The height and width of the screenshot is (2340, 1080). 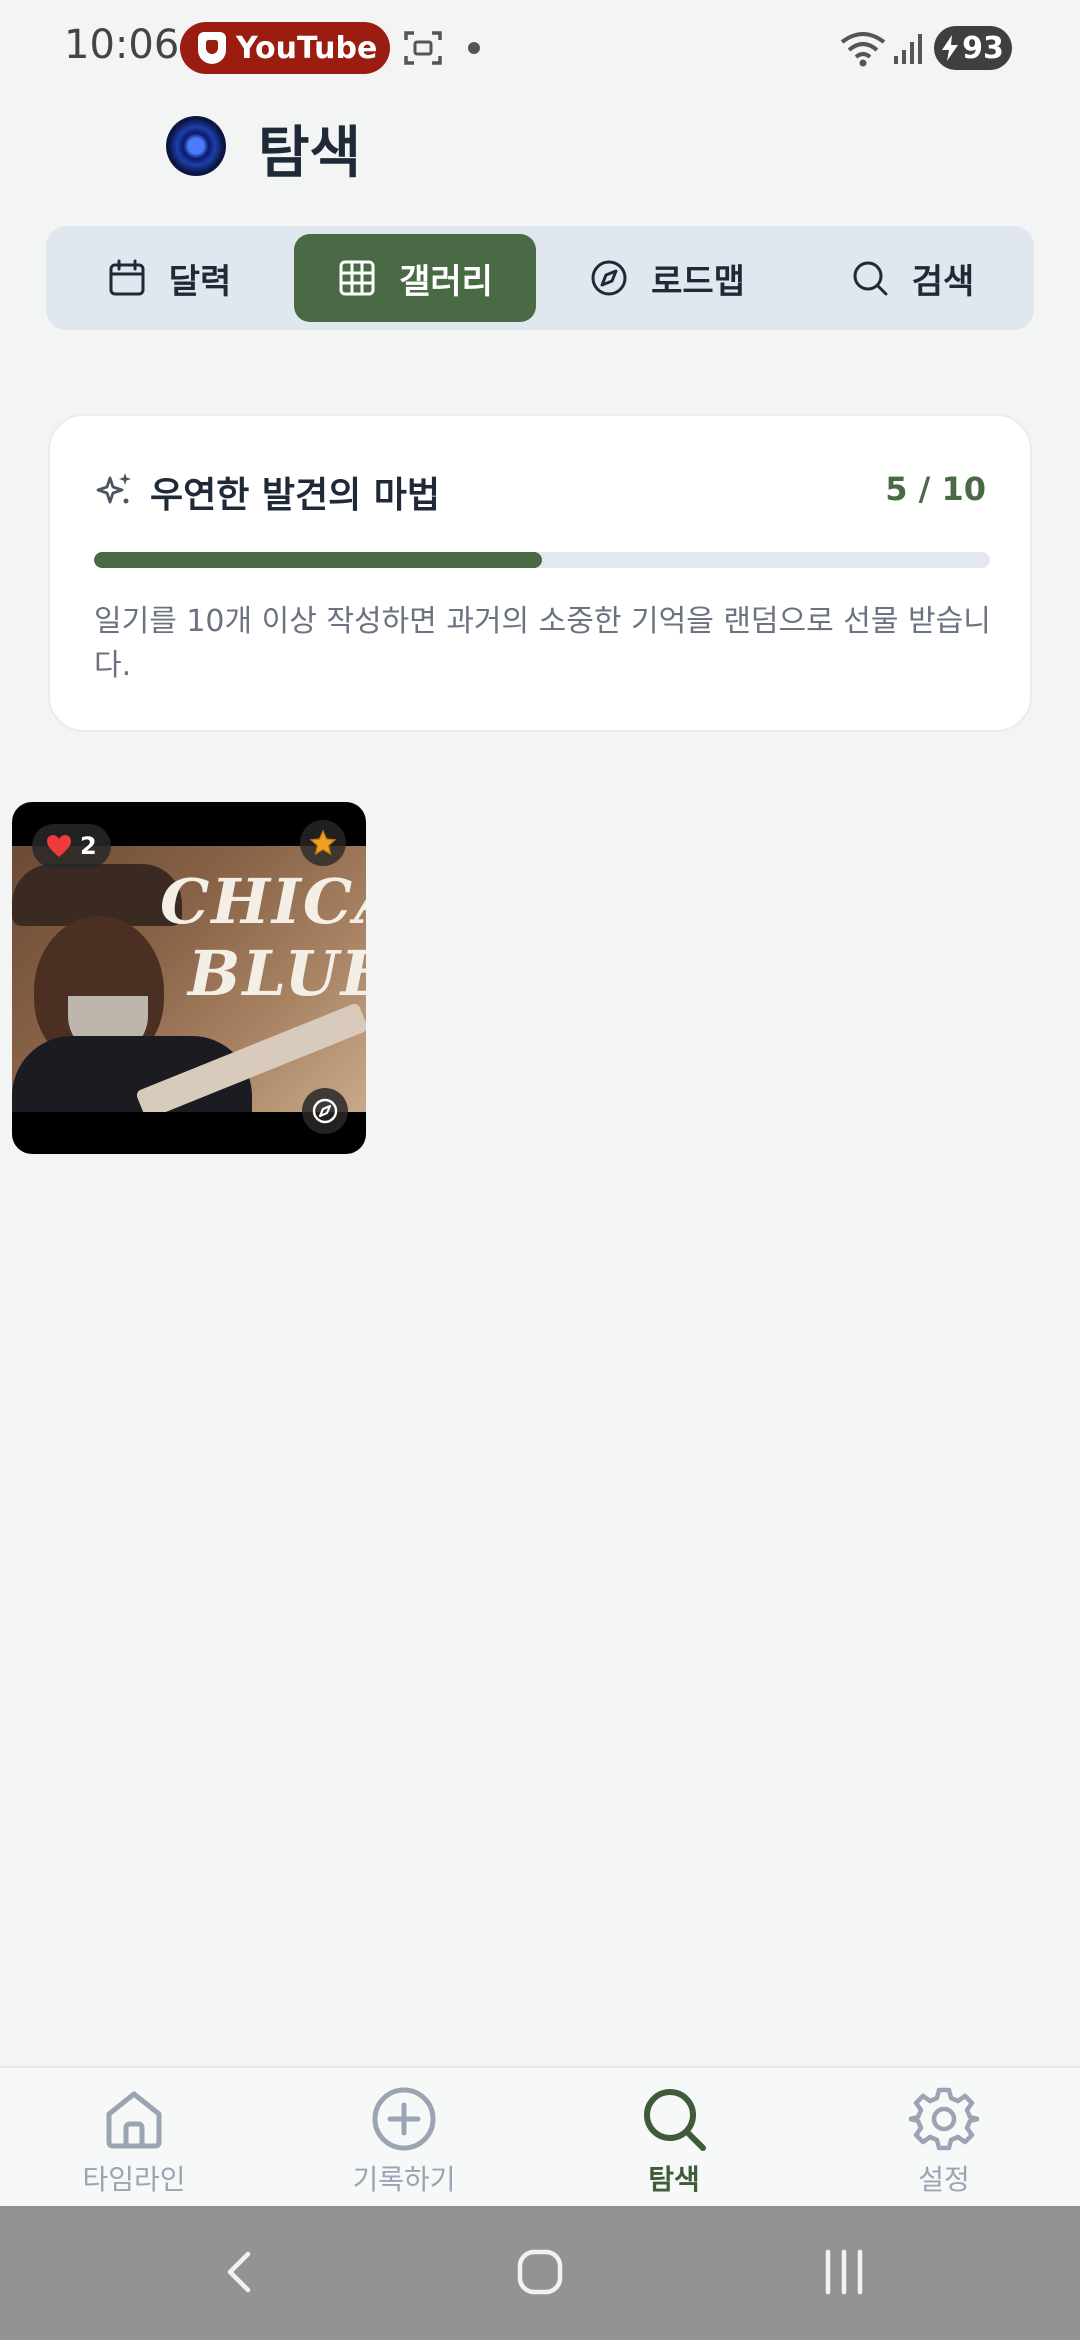 What do you see at coordinates (196, 146) in the screenshot?
I see `app-logo` at bounding box center [196, 146].